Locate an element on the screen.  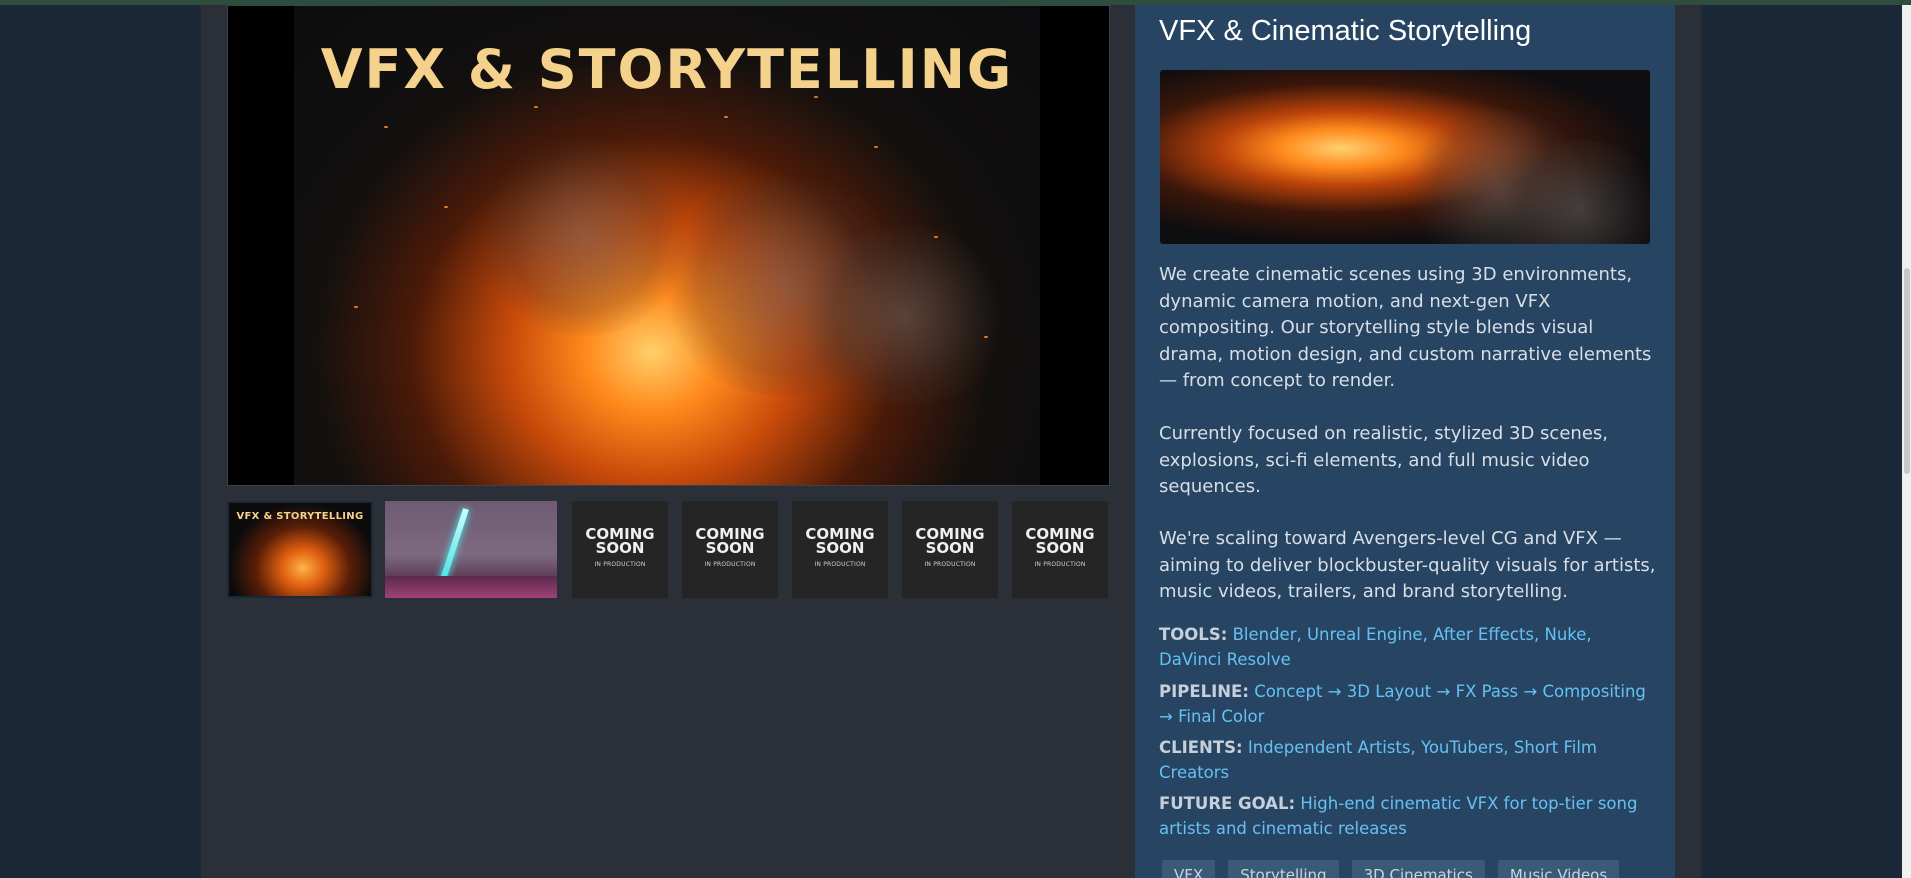
thumbnail-6: COMING SOON IN PRODUCTION is located at coordinates (950, 549).